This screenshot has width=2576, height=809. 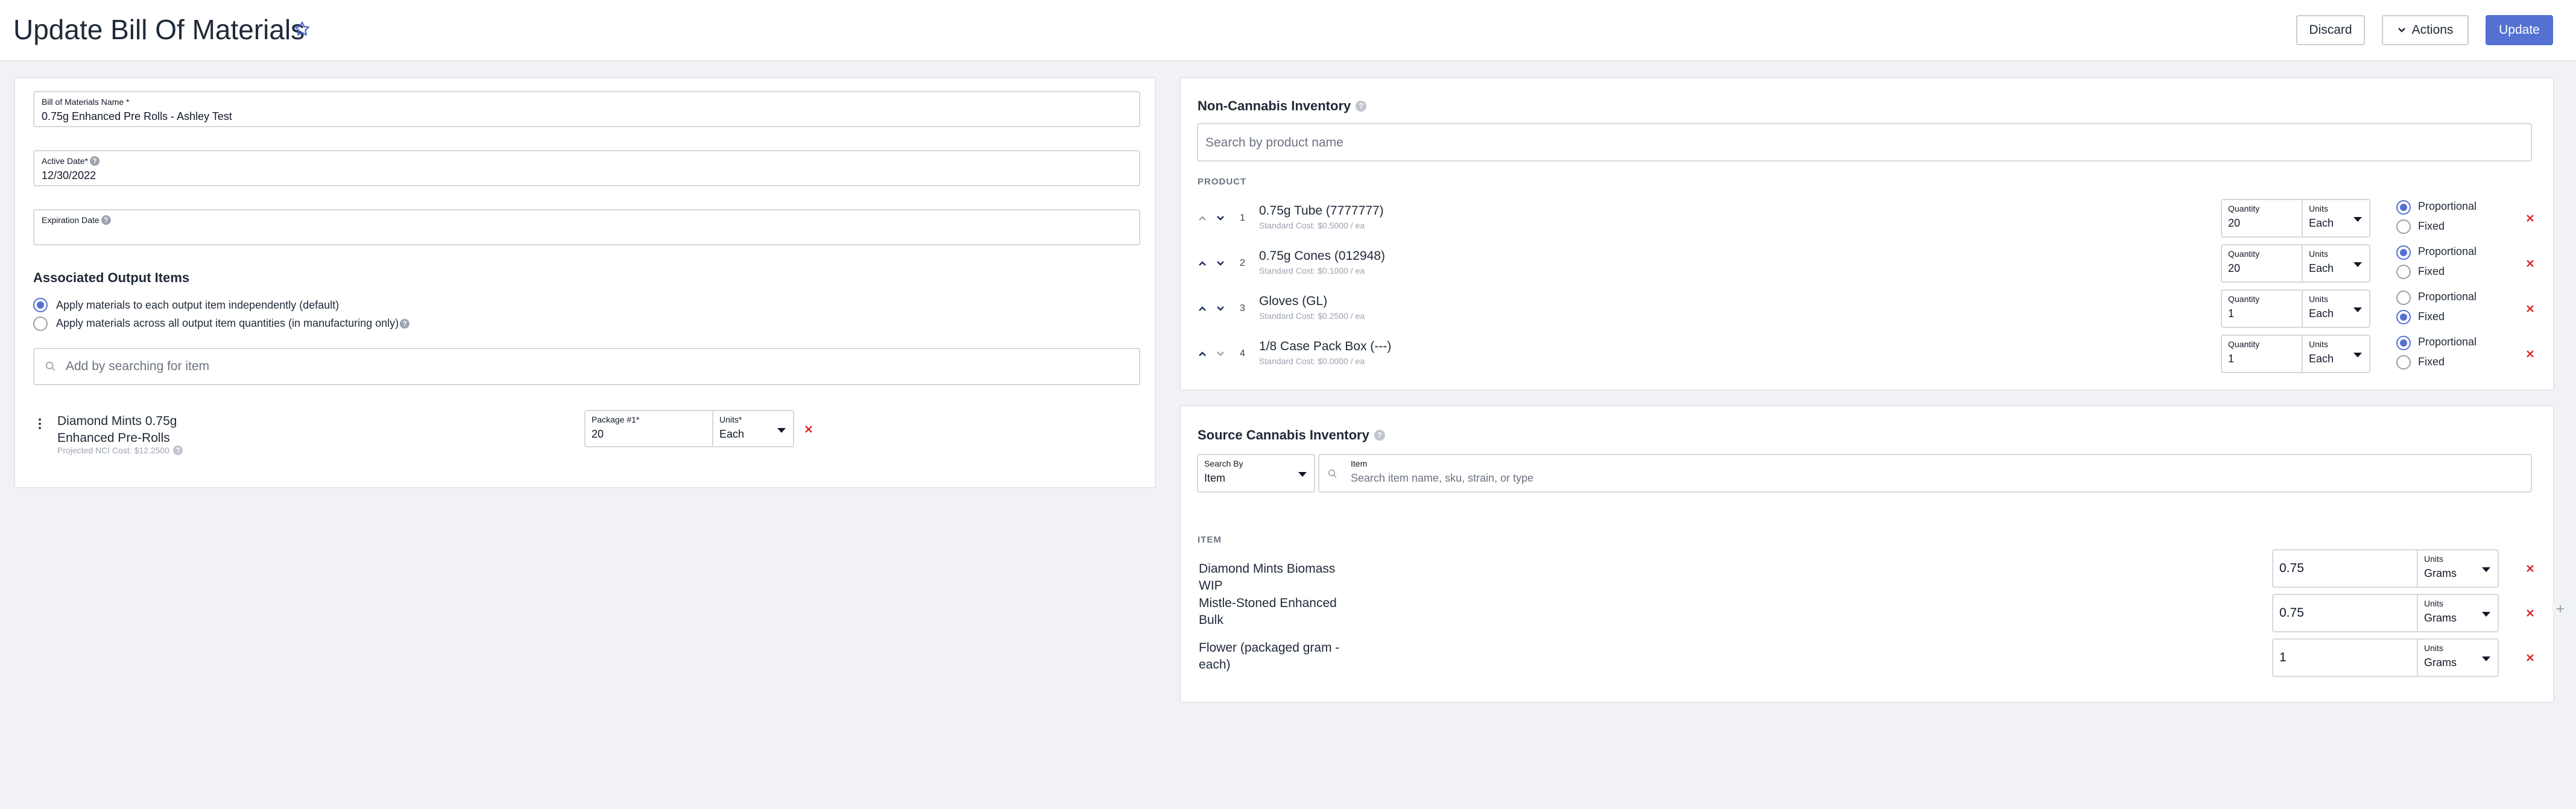 I want to click on output-search-input: Add by searching for item, so click(x=586, y=367).